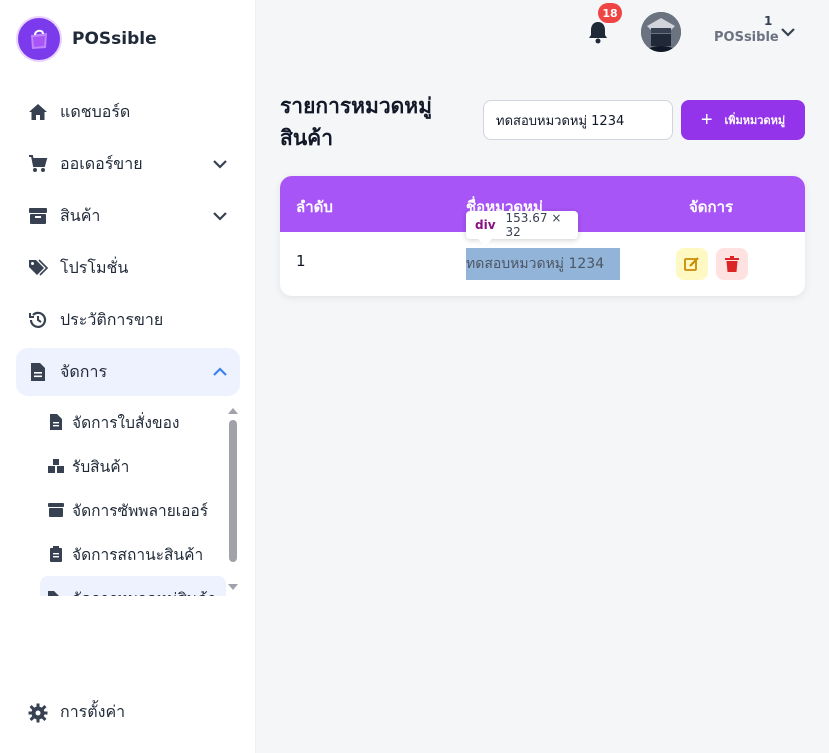 The image size is (829, 753). I want to click on brand-name: POSsible, so click(114, 39).